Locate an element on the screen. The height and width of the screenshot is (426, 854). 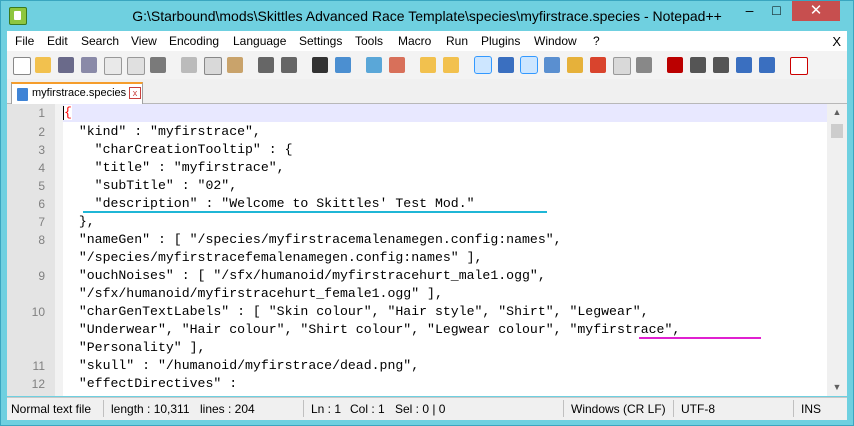
scroll-up-arrow-icon: ▲ is located at coordinates (837, 112).